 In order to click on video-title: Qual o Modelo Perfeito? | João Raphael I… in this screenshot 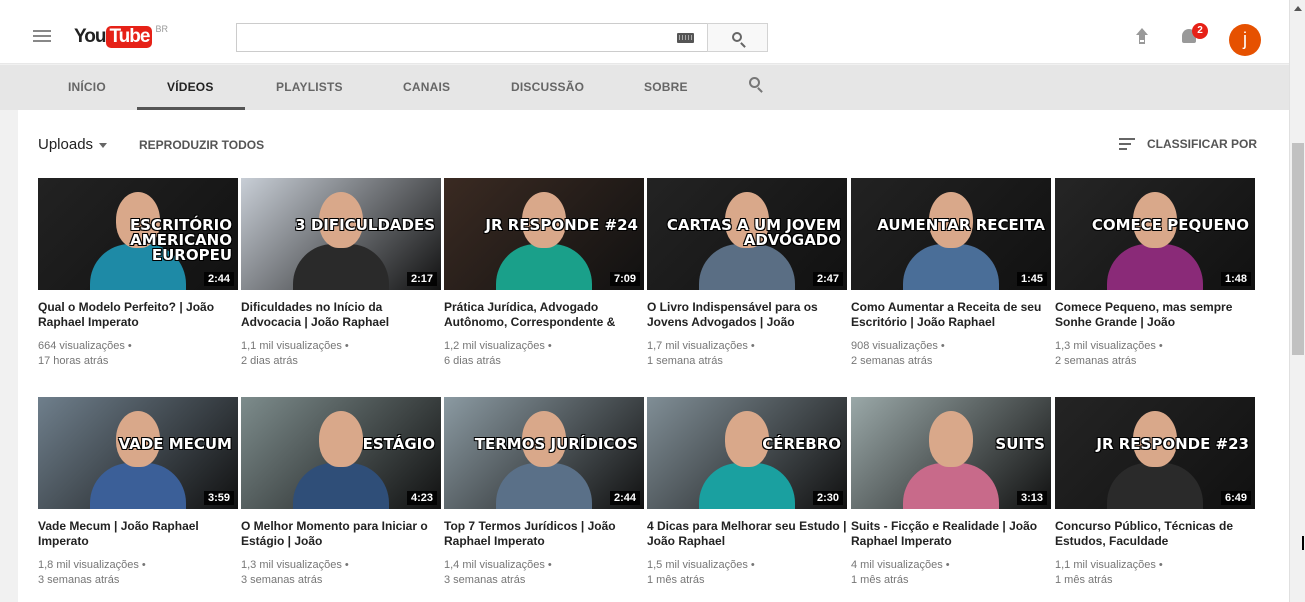, I will do `click(138, 315)`.